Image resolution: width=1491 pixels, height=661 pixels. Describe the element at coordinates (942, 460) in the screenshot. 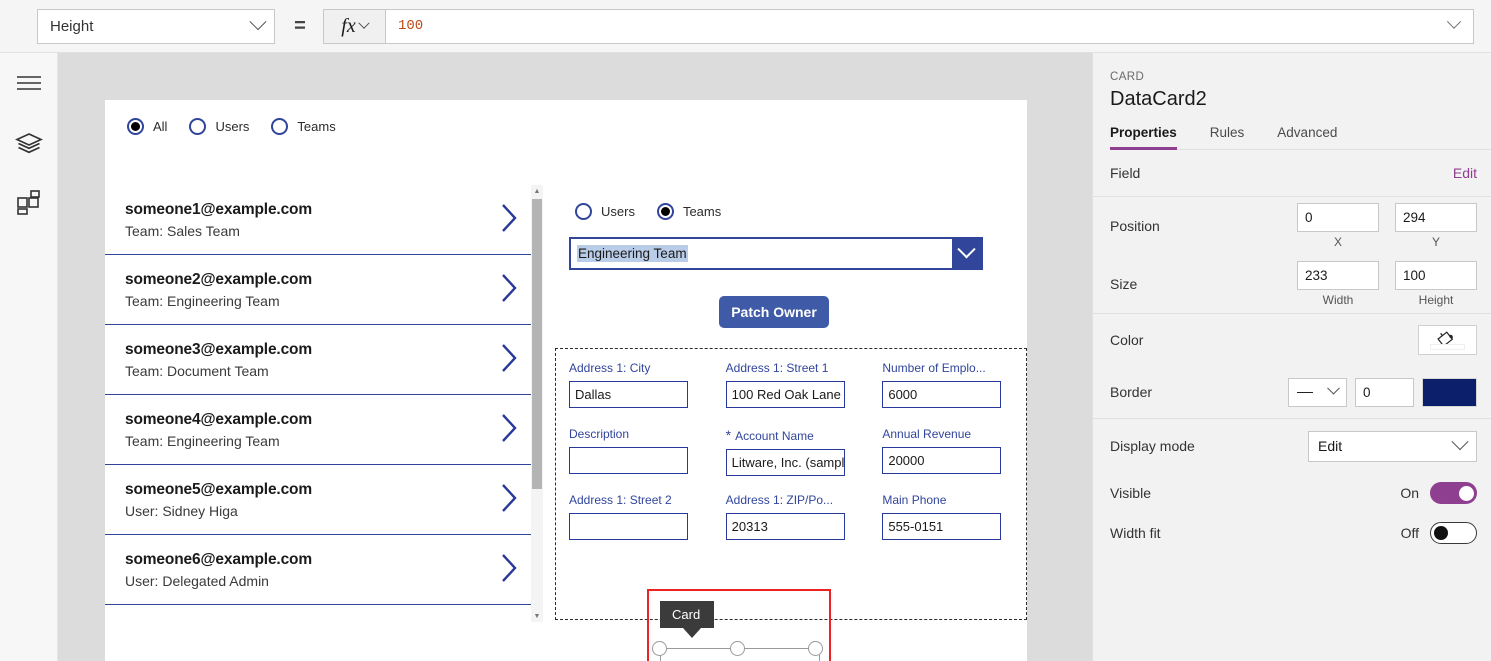

I see `card-input: 20000` at that location.